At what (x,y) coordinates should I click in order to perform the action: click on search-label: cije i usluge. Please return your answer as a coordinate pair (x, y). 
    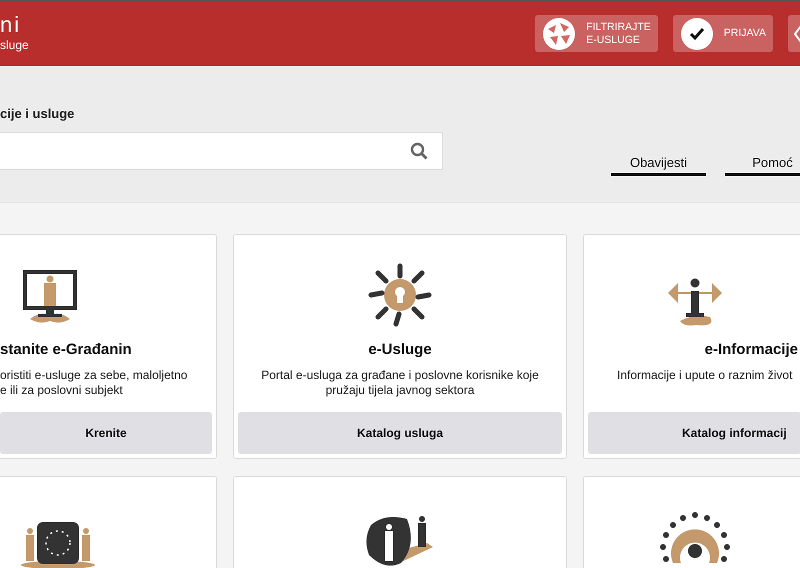
    Looking at the image, I should click on (38, 113).